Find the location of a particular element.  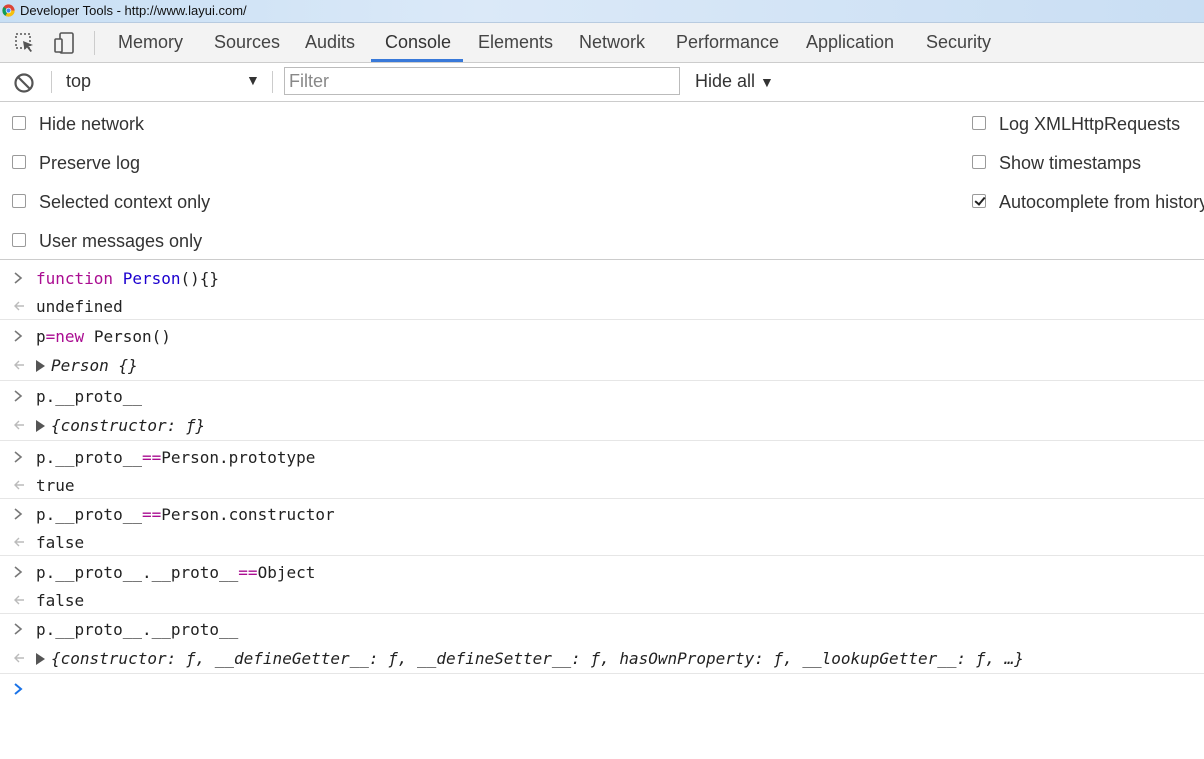

window-title: Developer Tools - http://www.layui.com/ is located at coordinates (133, 10).